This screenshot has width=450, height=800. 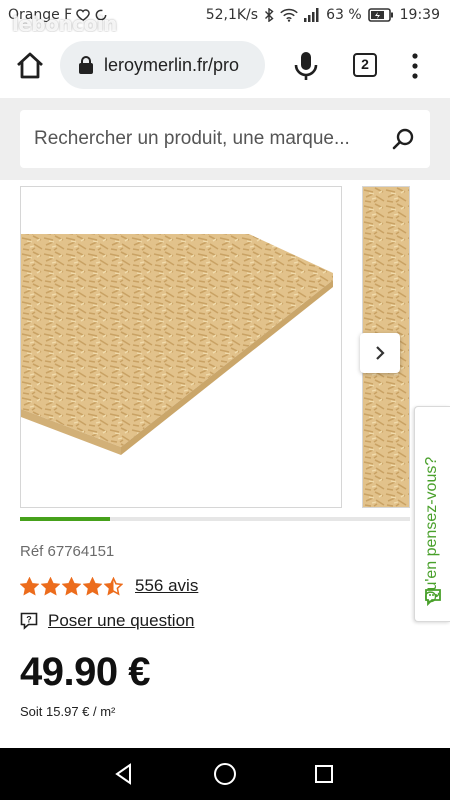 I want to click on address-bar: leroymerlin.fr/pro, so click(x=162, y=65).